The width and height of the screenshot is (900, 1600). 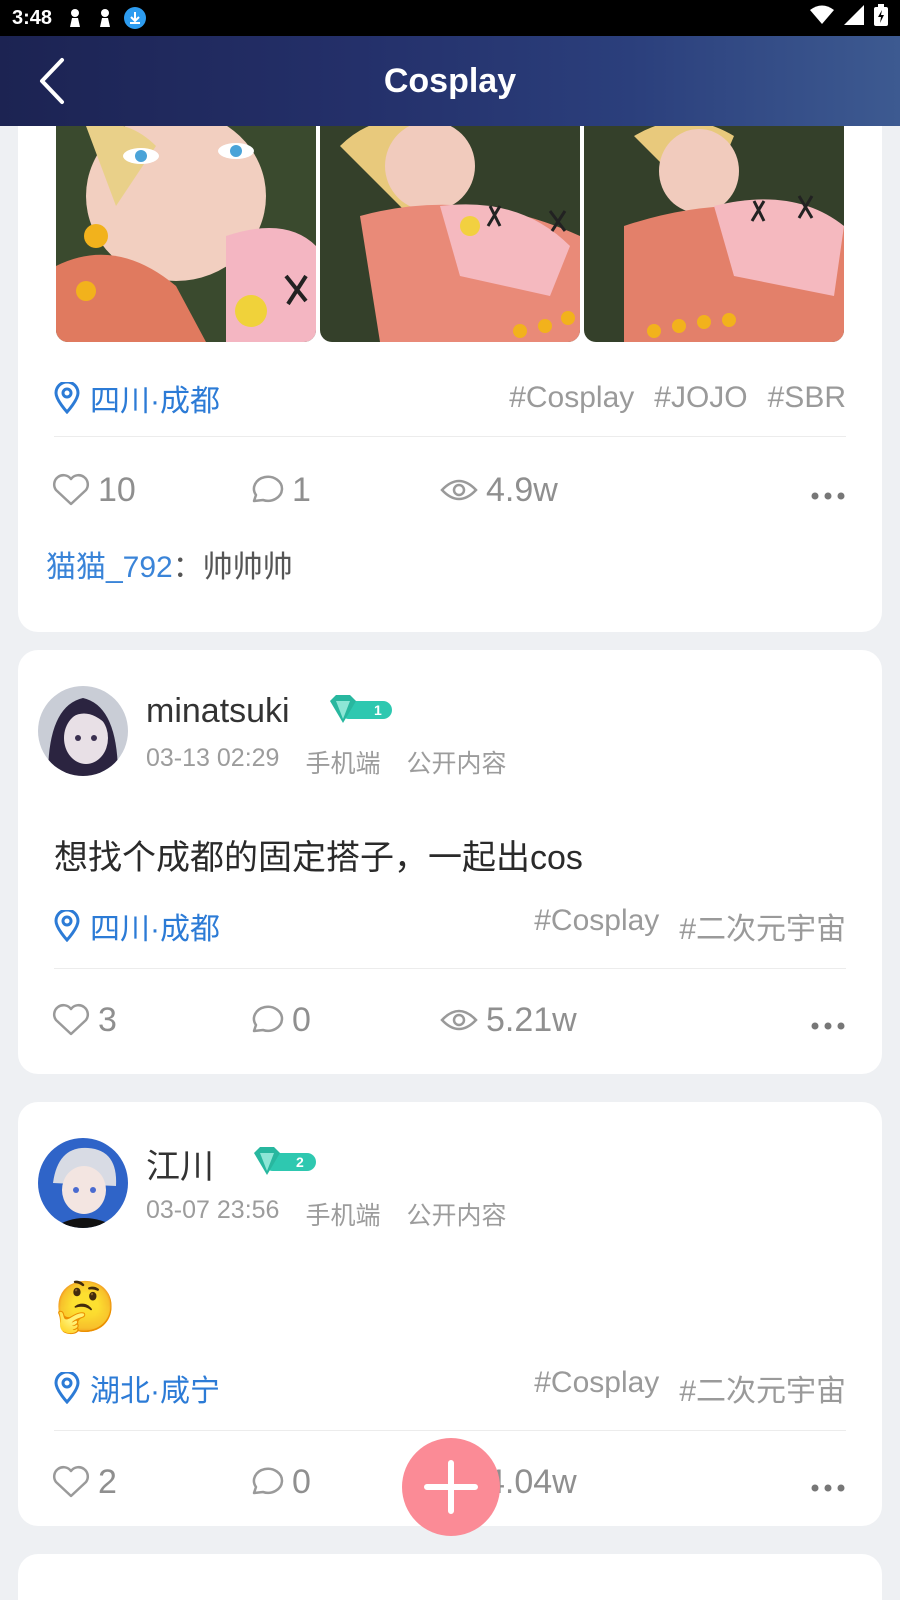 I want to click on post-meta: 03-13 02:29 手机端 公开内容, so click(x=326, y=762).